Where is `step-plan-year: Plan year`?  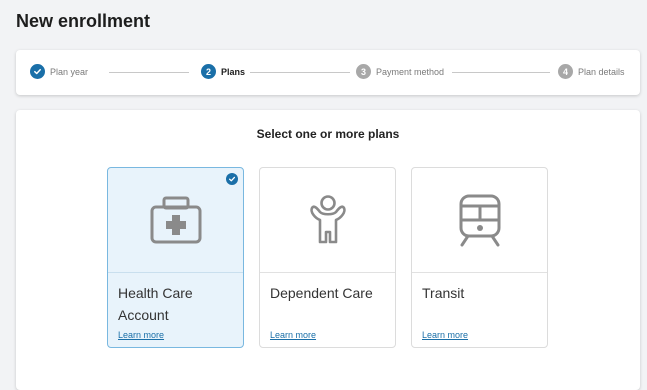
step-plan-year: Plan year is located at coordinates (59, 71).